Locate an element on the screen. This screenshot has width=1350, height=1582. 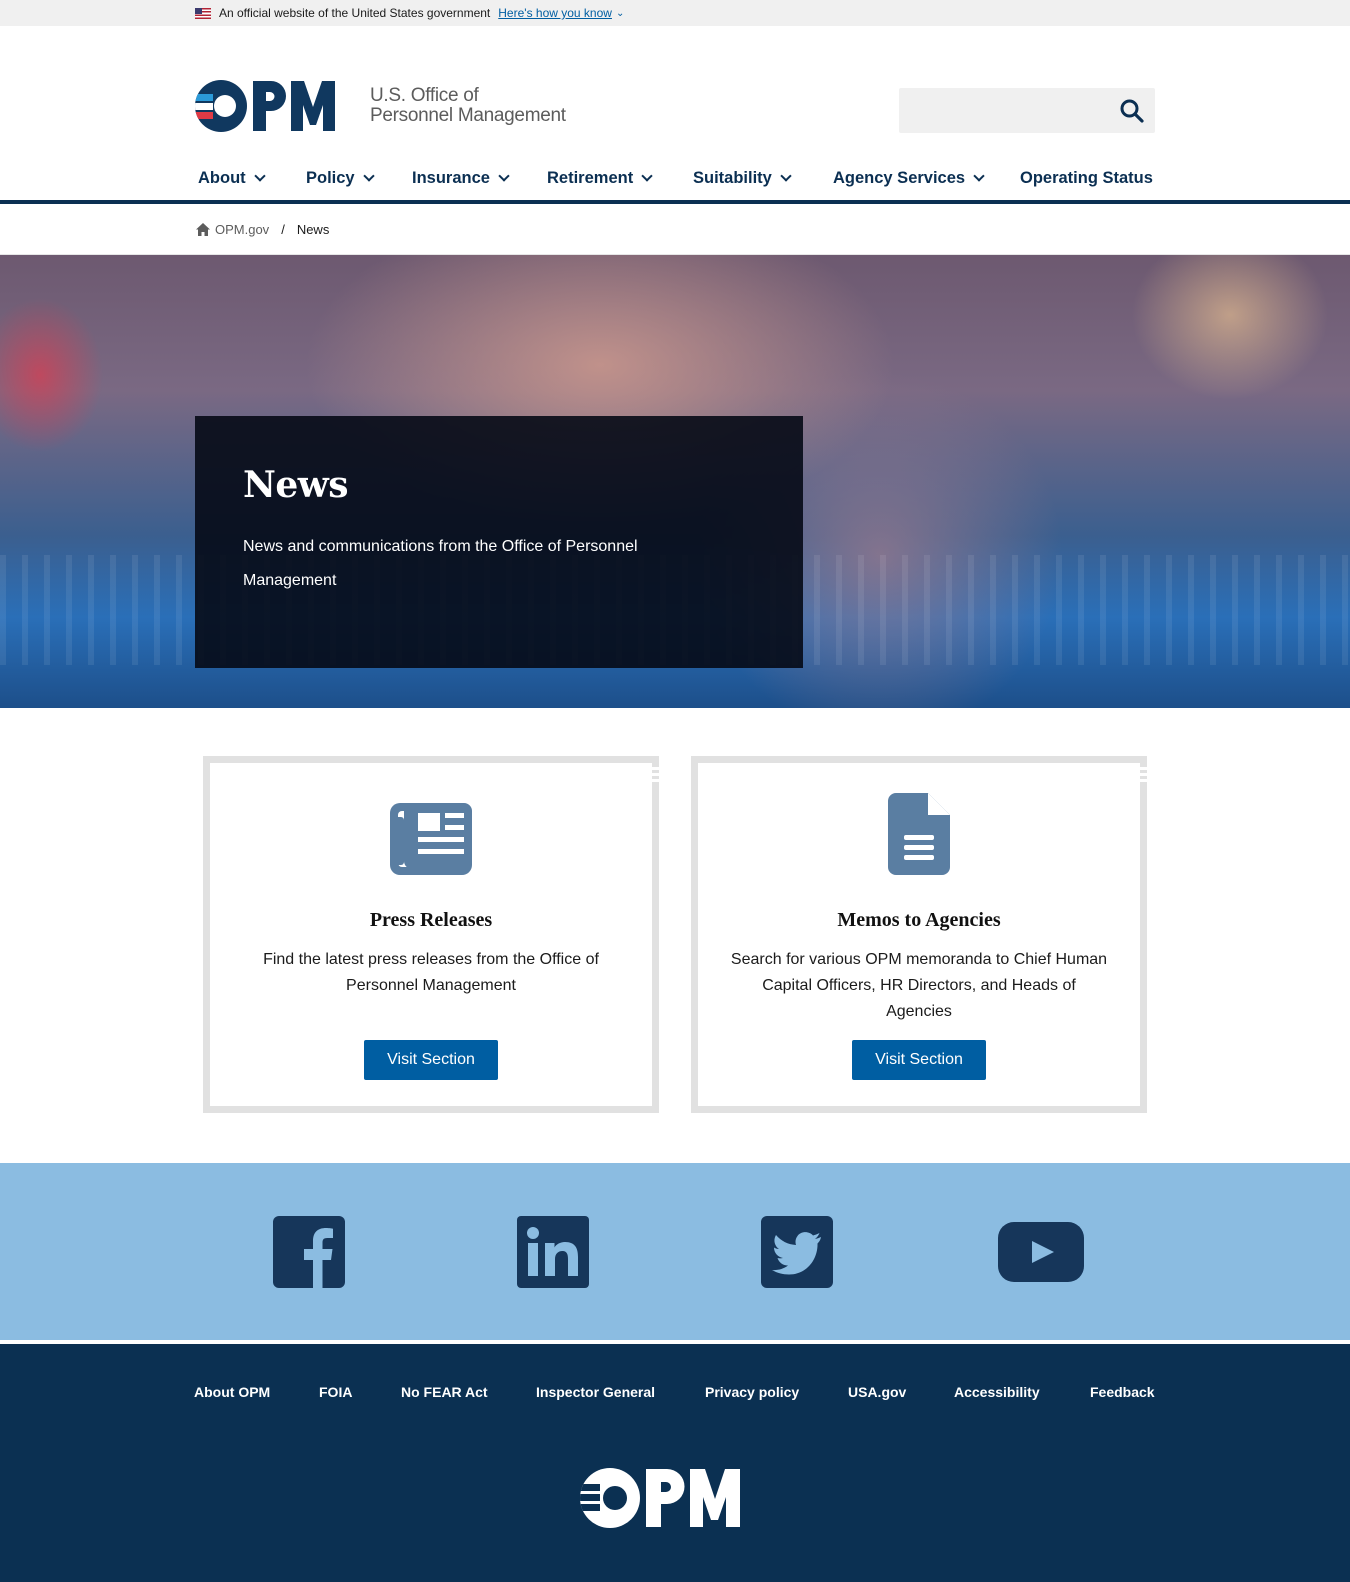
document-icon is located at coordinates (919, 834).